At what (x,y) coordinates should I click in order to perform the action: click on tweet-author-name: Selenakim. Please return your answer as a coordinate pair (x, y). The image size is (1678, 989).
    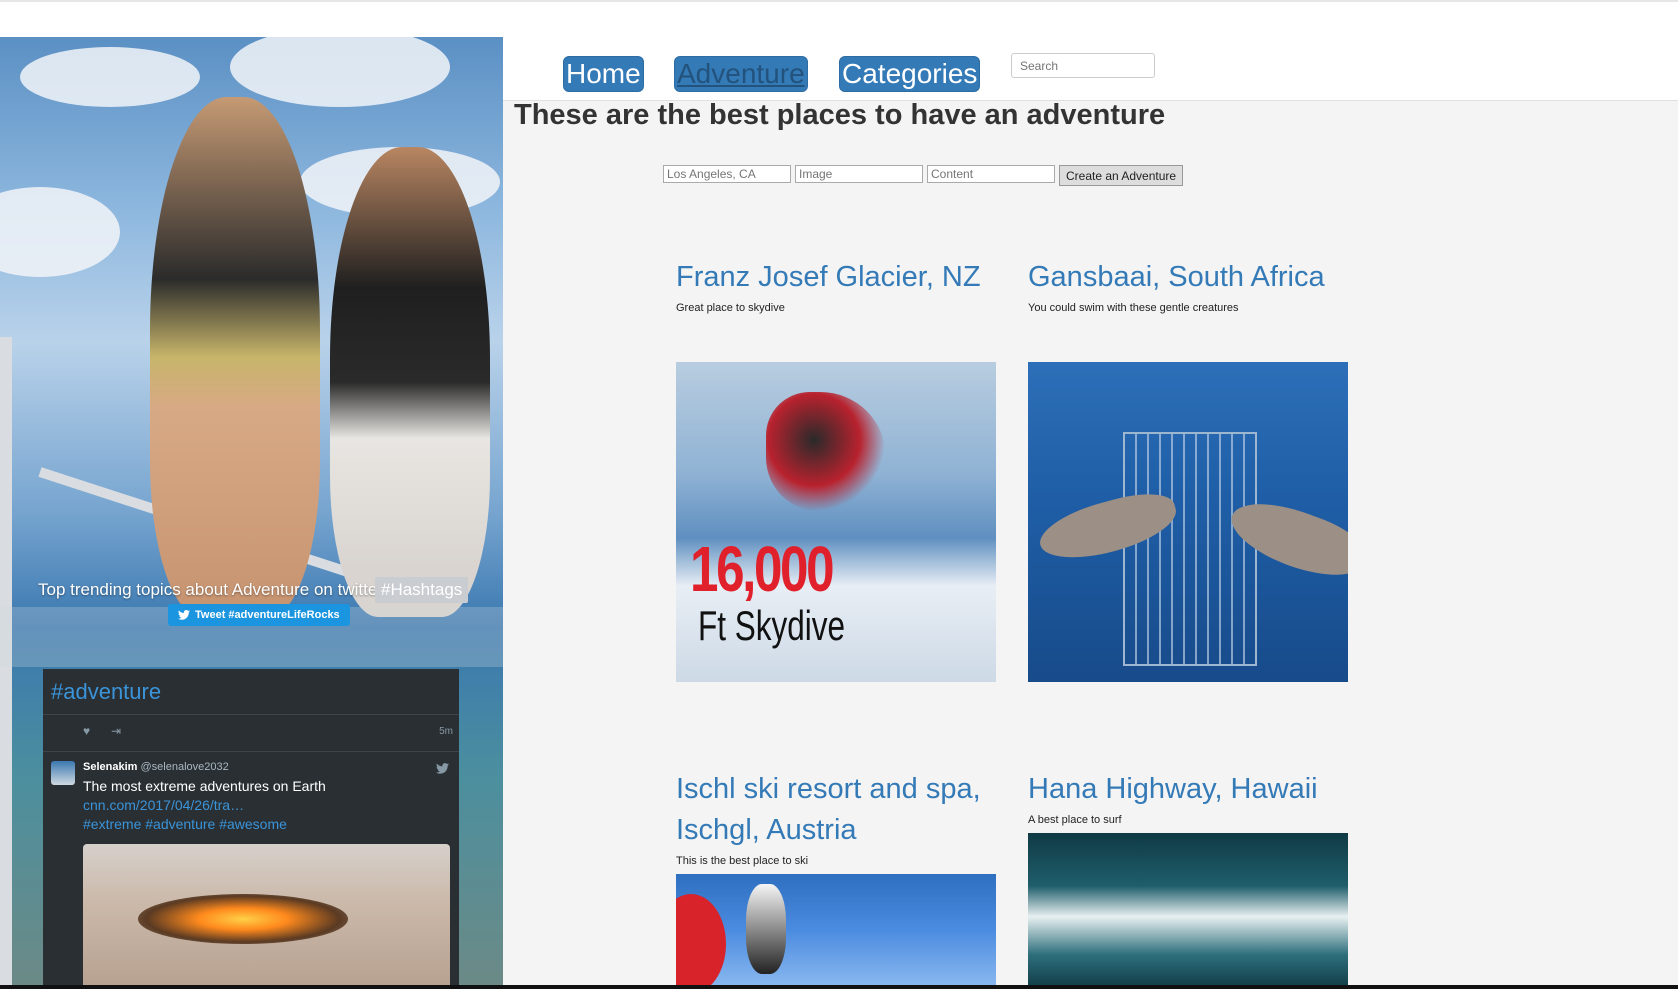
    Looking at the image, I should click on (110, 767).